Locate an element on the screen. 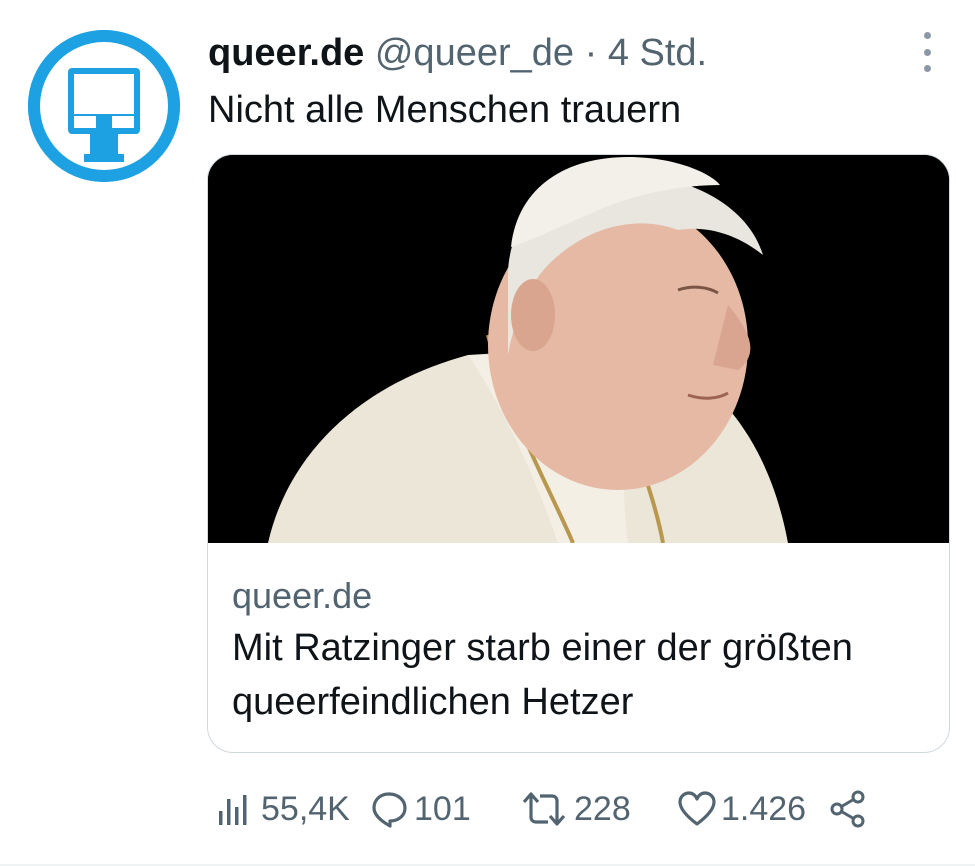  retweet-icon is located at coordinates (544, 809).